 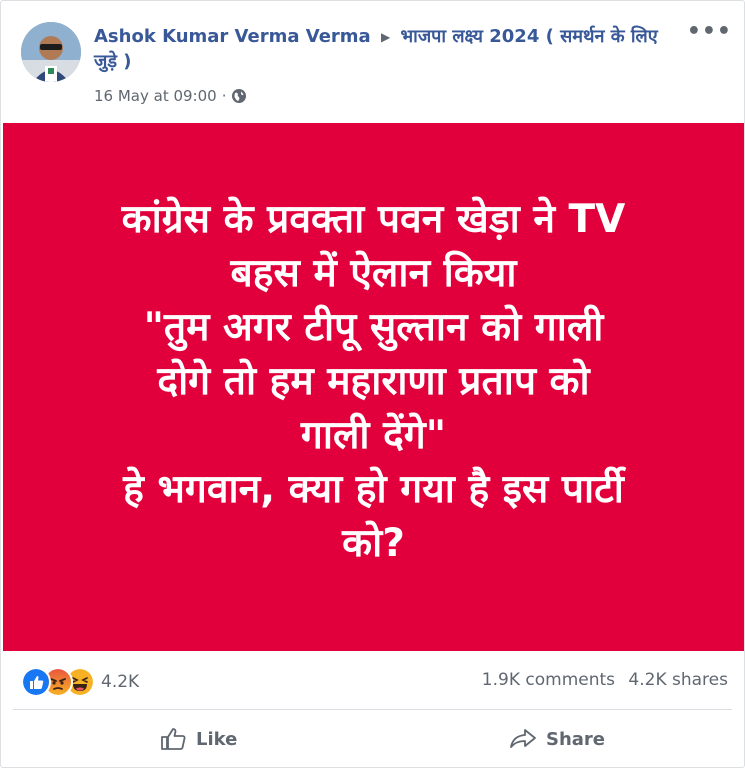 I want to click on image-text-line: "तुम अगर टीपू सुल्तान को गाली, so click(x=373, y=327).